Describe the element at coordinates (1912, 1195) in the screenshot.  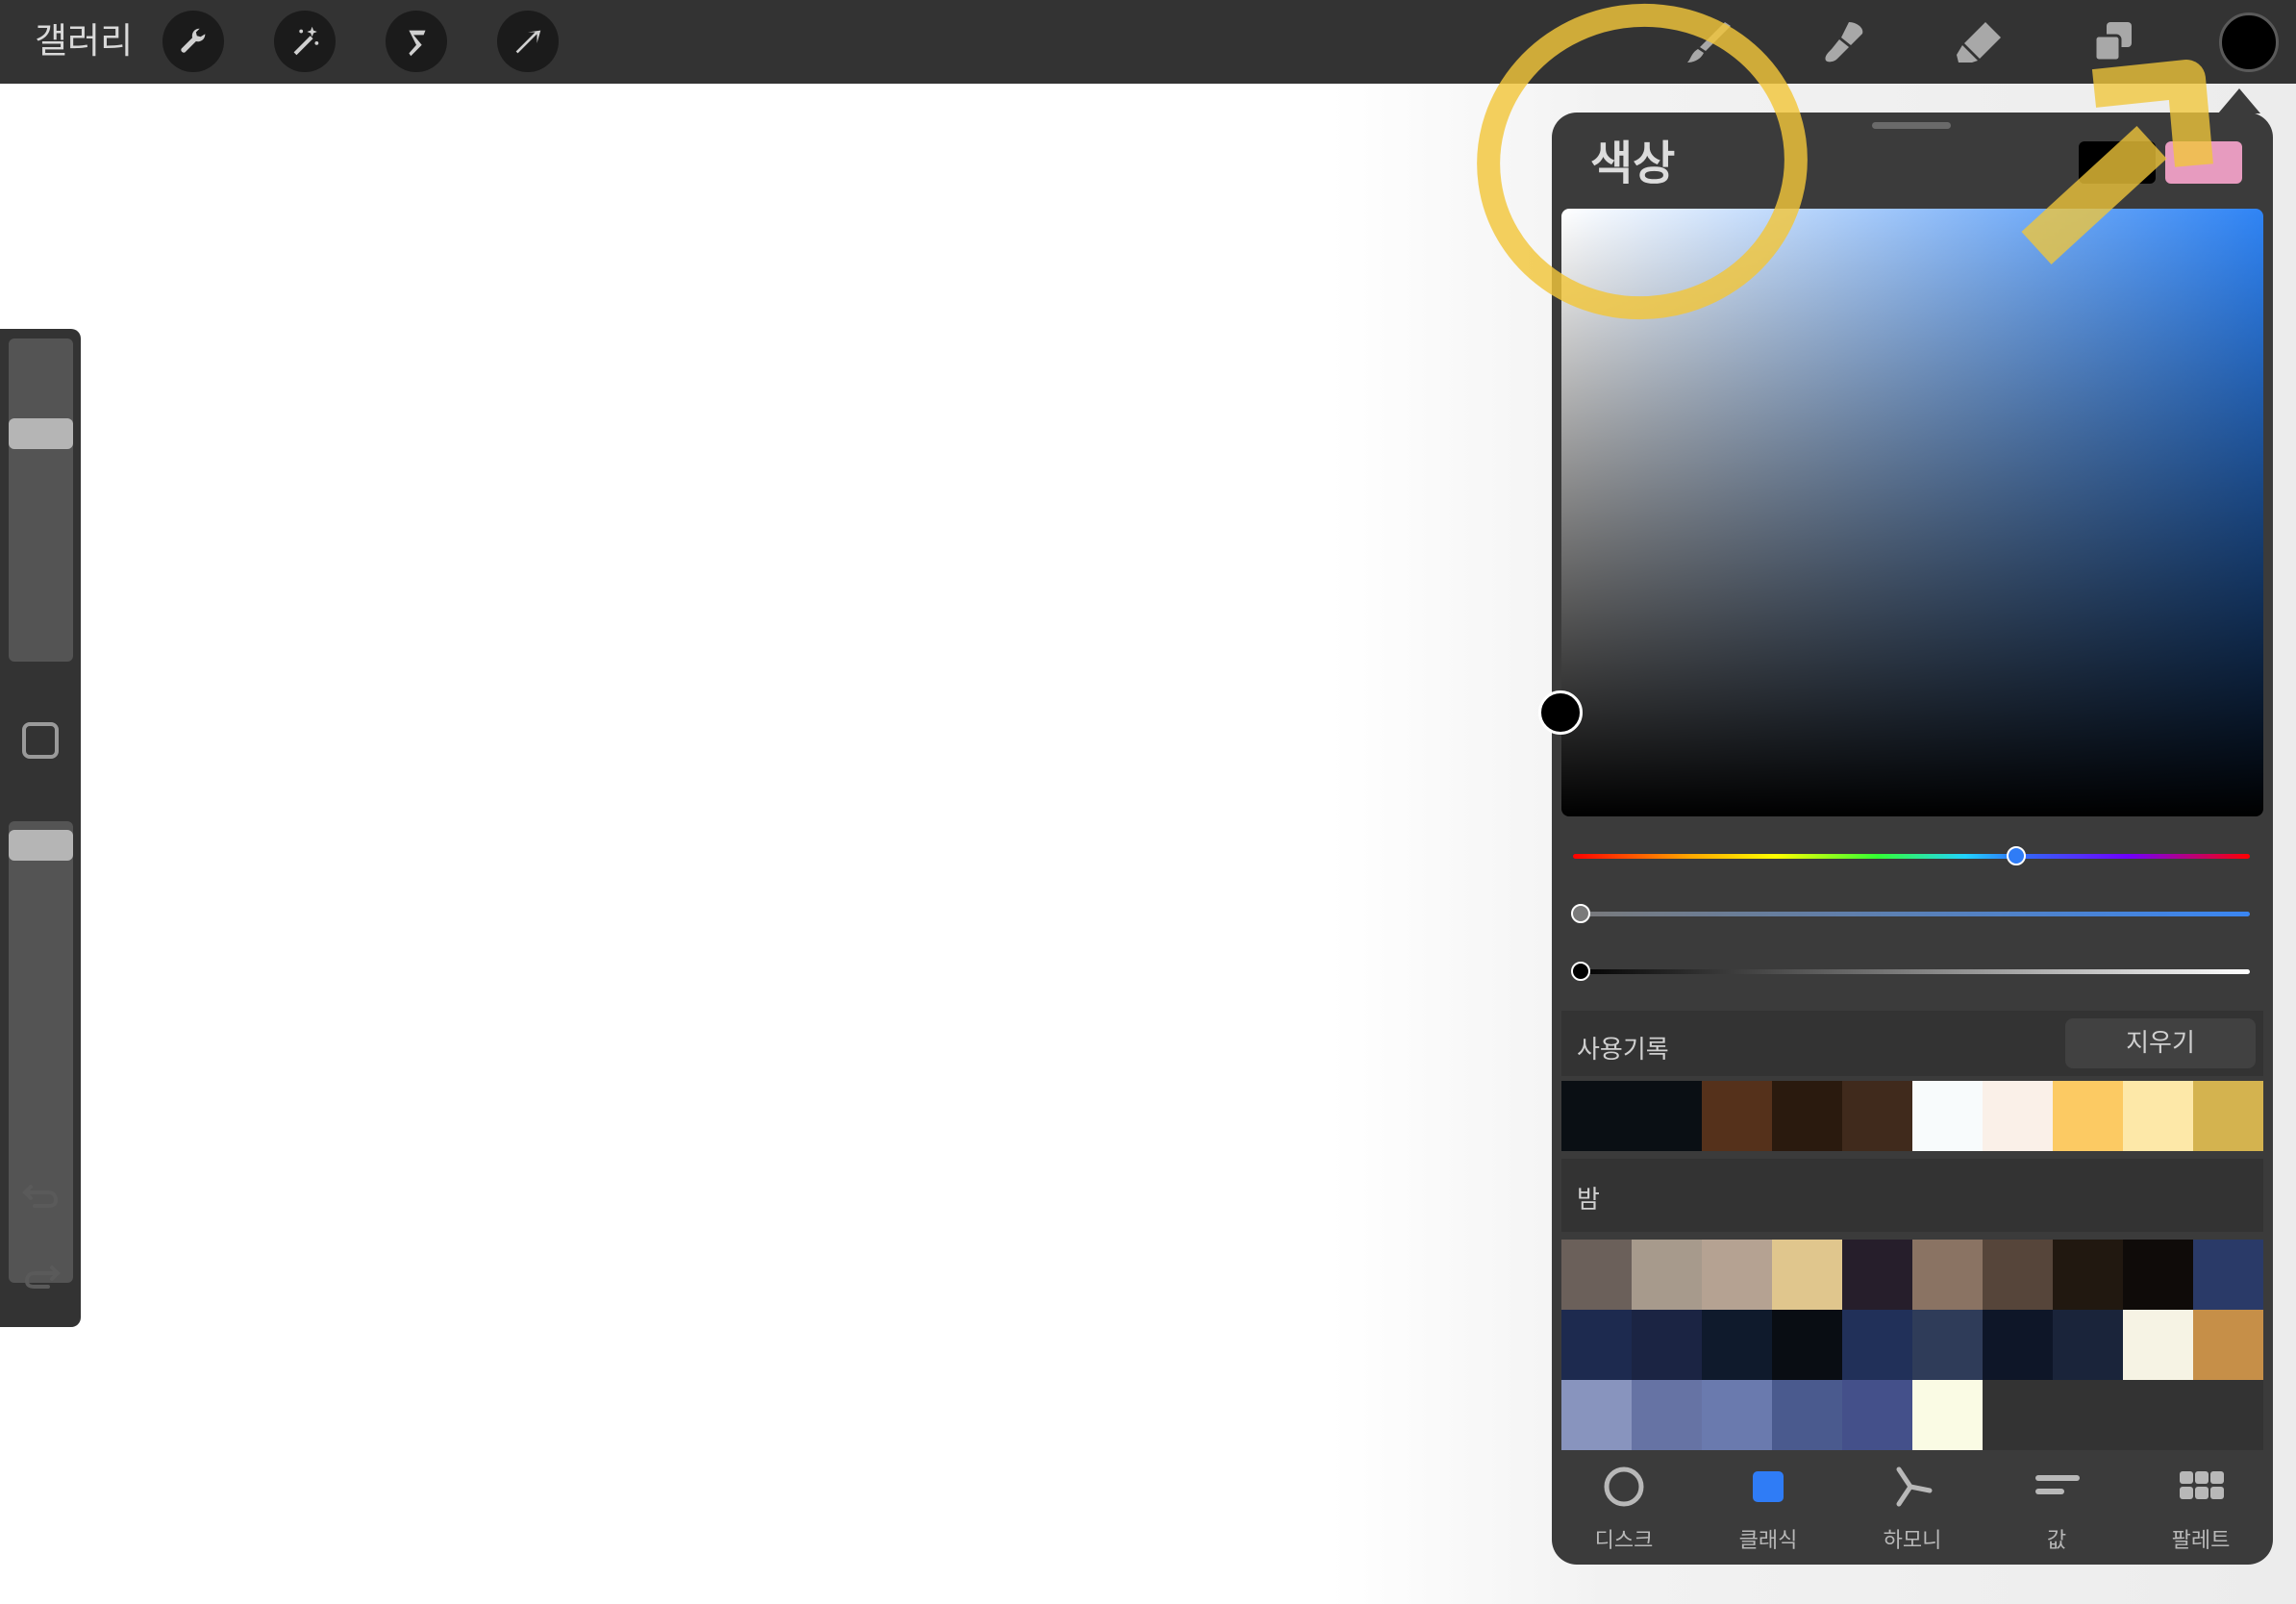
I see `palette-header: 밤` at that location.